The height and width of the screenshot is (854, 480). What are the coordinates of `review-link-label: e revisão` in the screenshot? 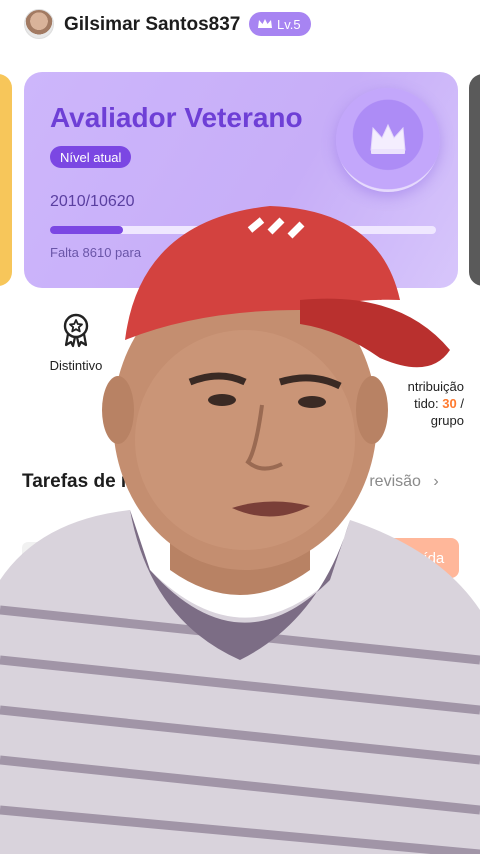 It's located at (388, 481).